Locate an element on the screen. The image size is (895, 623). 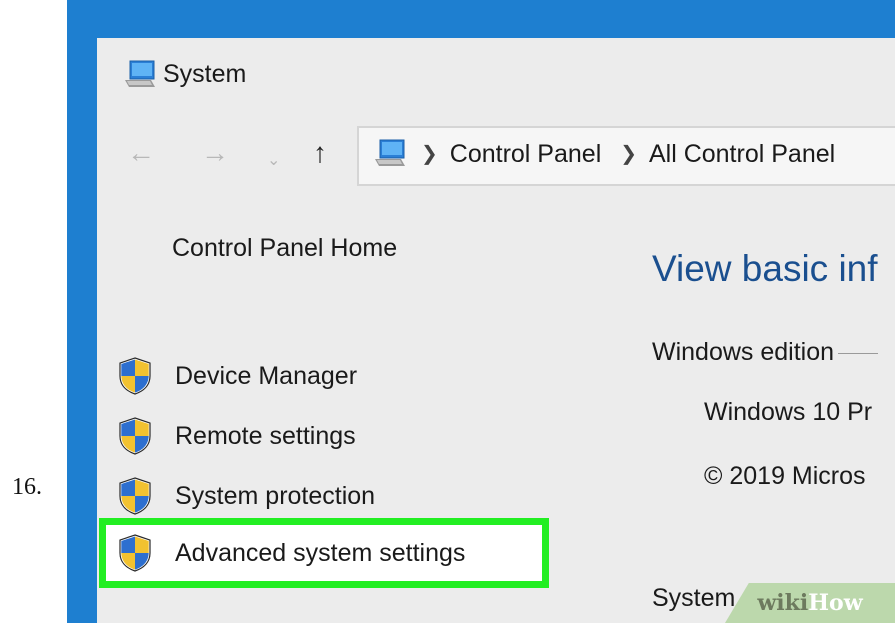
control-panel-home-link: Control Panel Home is located at coordinates (284, 248).